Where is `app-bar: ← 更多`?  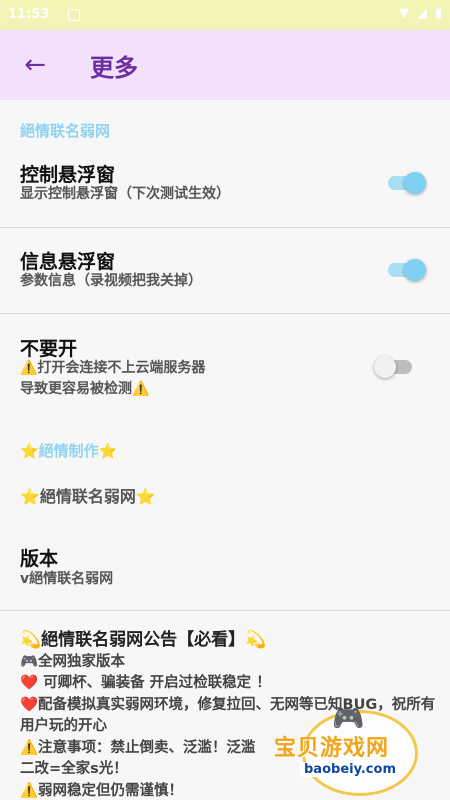
app-bar: ← 更多 is located at coordinates (225, 65).